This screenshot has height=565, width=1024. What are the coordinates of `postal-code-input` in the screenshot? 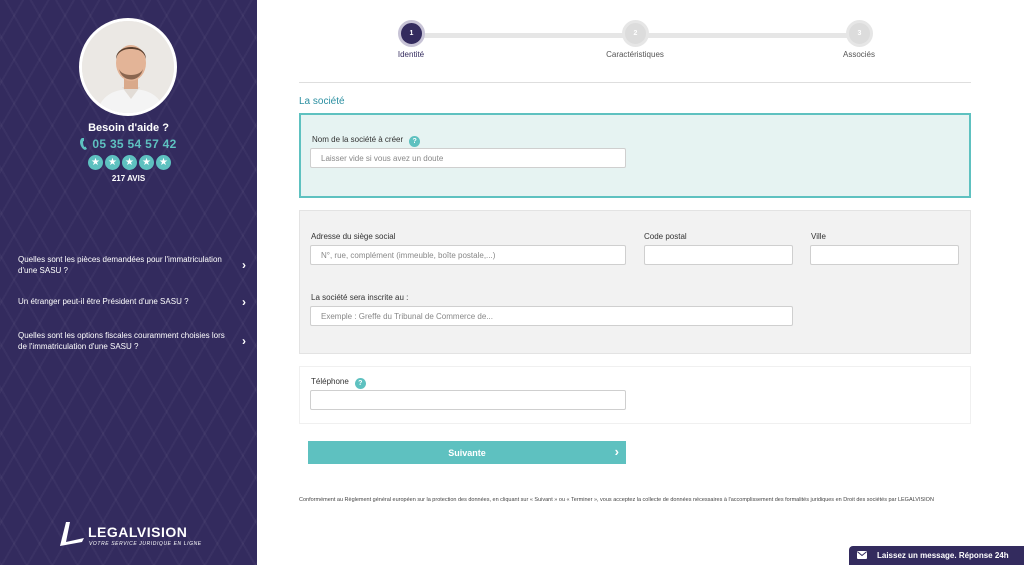 It's located at (718, 255).